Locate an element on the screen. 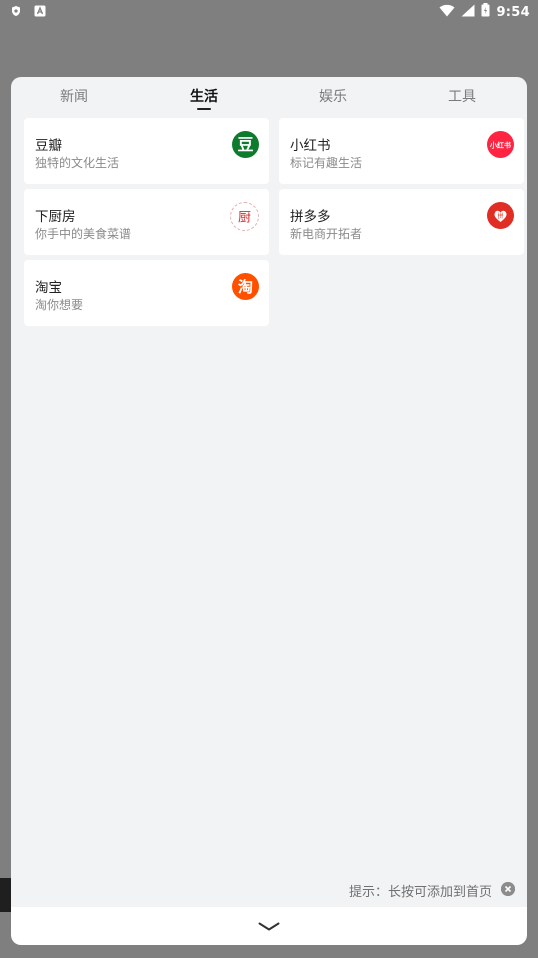 The image size is (538, 958). app-card-douban: 豆瓣 独特的文化生活 豆 is located at coordinates (146, 151).